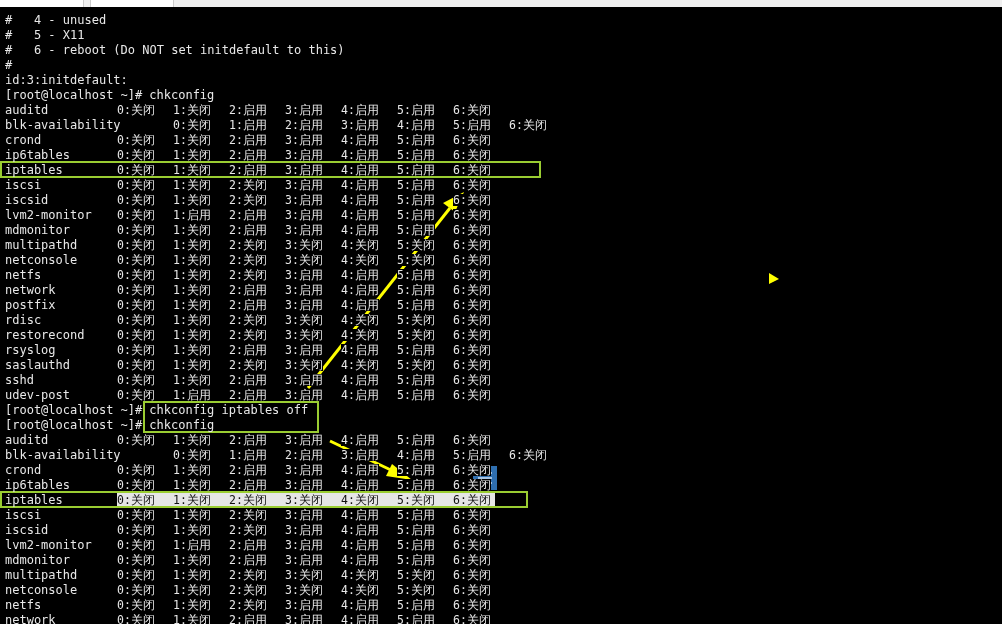 Image resolution: width=1002 pixels, height=624 pixels. What do you see at coordinates (41, 244) in the screenshot?
I see `service-name: multipathd` at bounding box center [41, 244].